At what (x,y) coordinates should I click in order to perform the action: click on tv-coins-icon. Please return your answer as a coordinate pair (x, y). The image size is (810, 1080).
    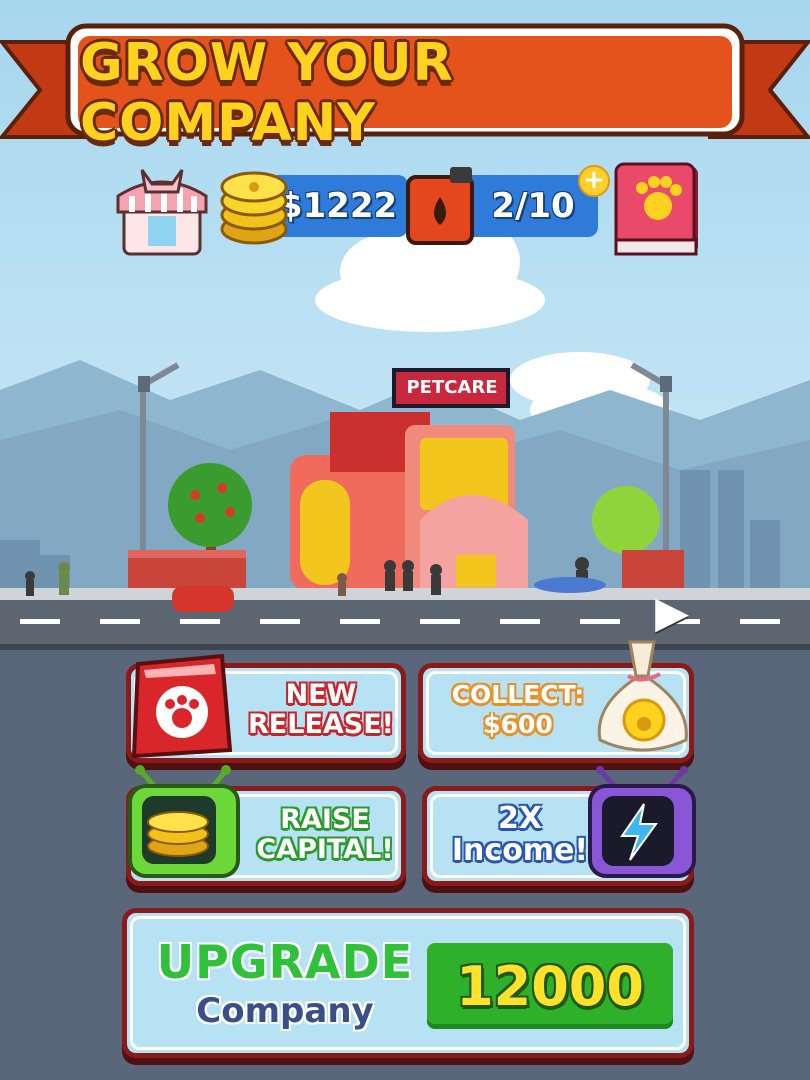
    Looking at the image, I should click on (184, 823).